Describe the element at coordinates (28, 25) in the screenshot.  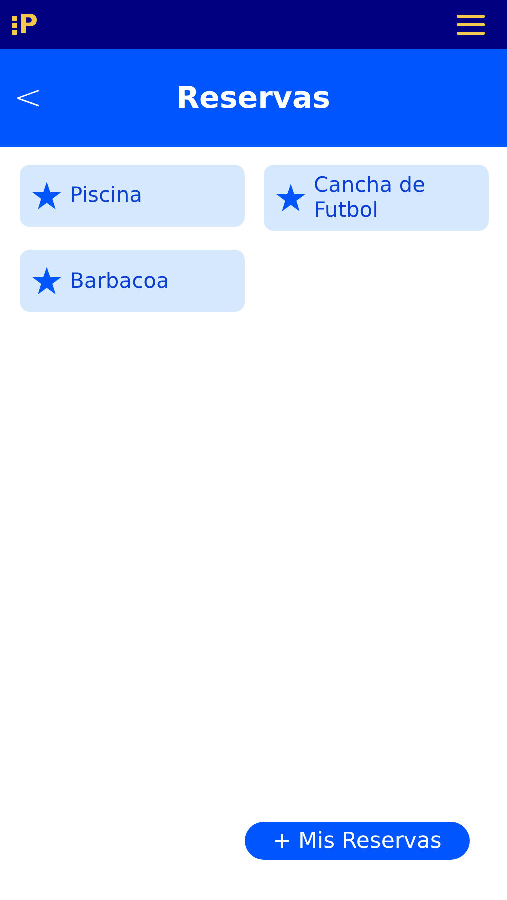
I see `logo-text: P` at that location.